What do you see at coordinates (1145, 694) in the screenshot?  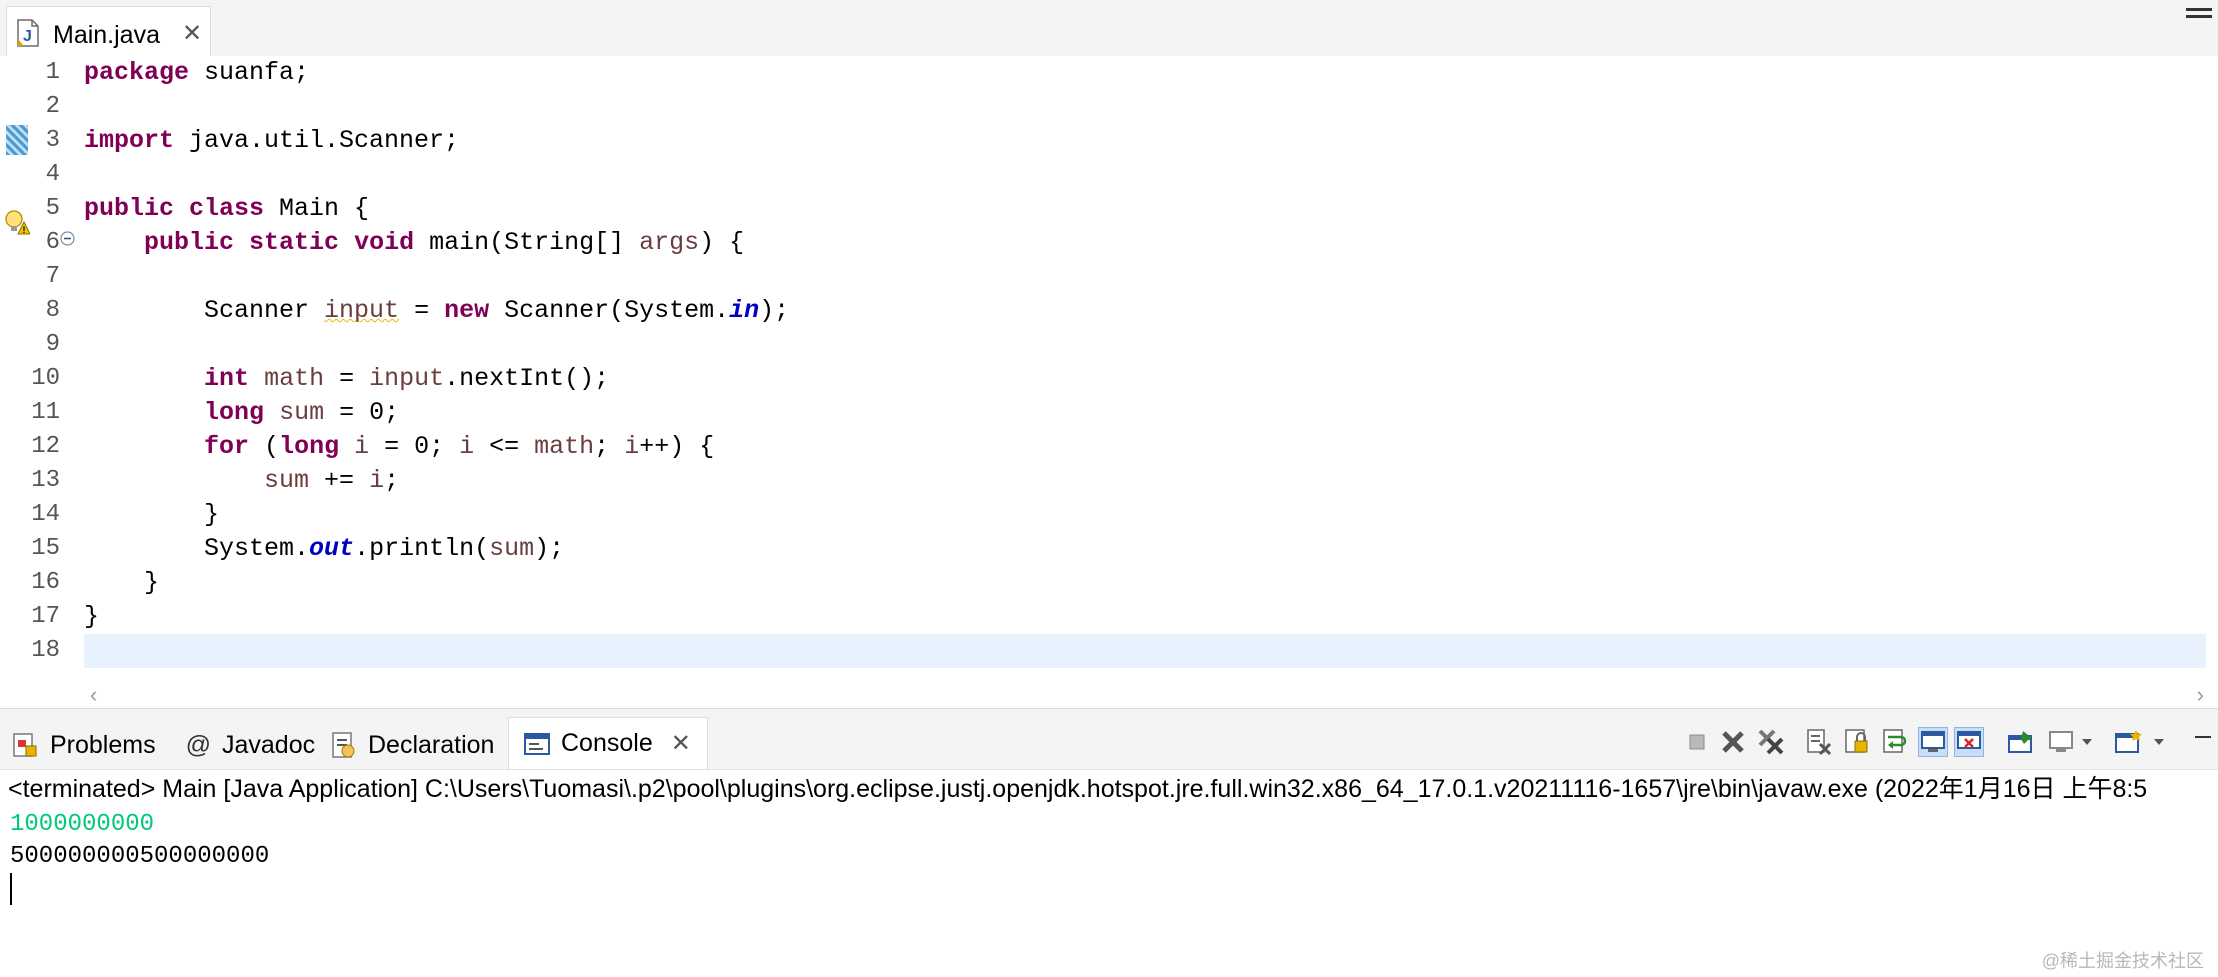 I see `horizontal-scrollbar: ‹ ›` at bounding box center [1145, 694].